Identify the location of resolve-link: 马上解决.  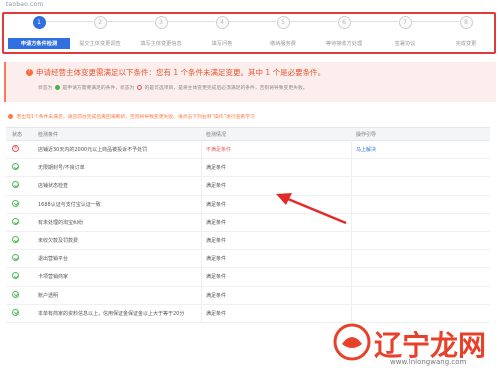
(366, 149).